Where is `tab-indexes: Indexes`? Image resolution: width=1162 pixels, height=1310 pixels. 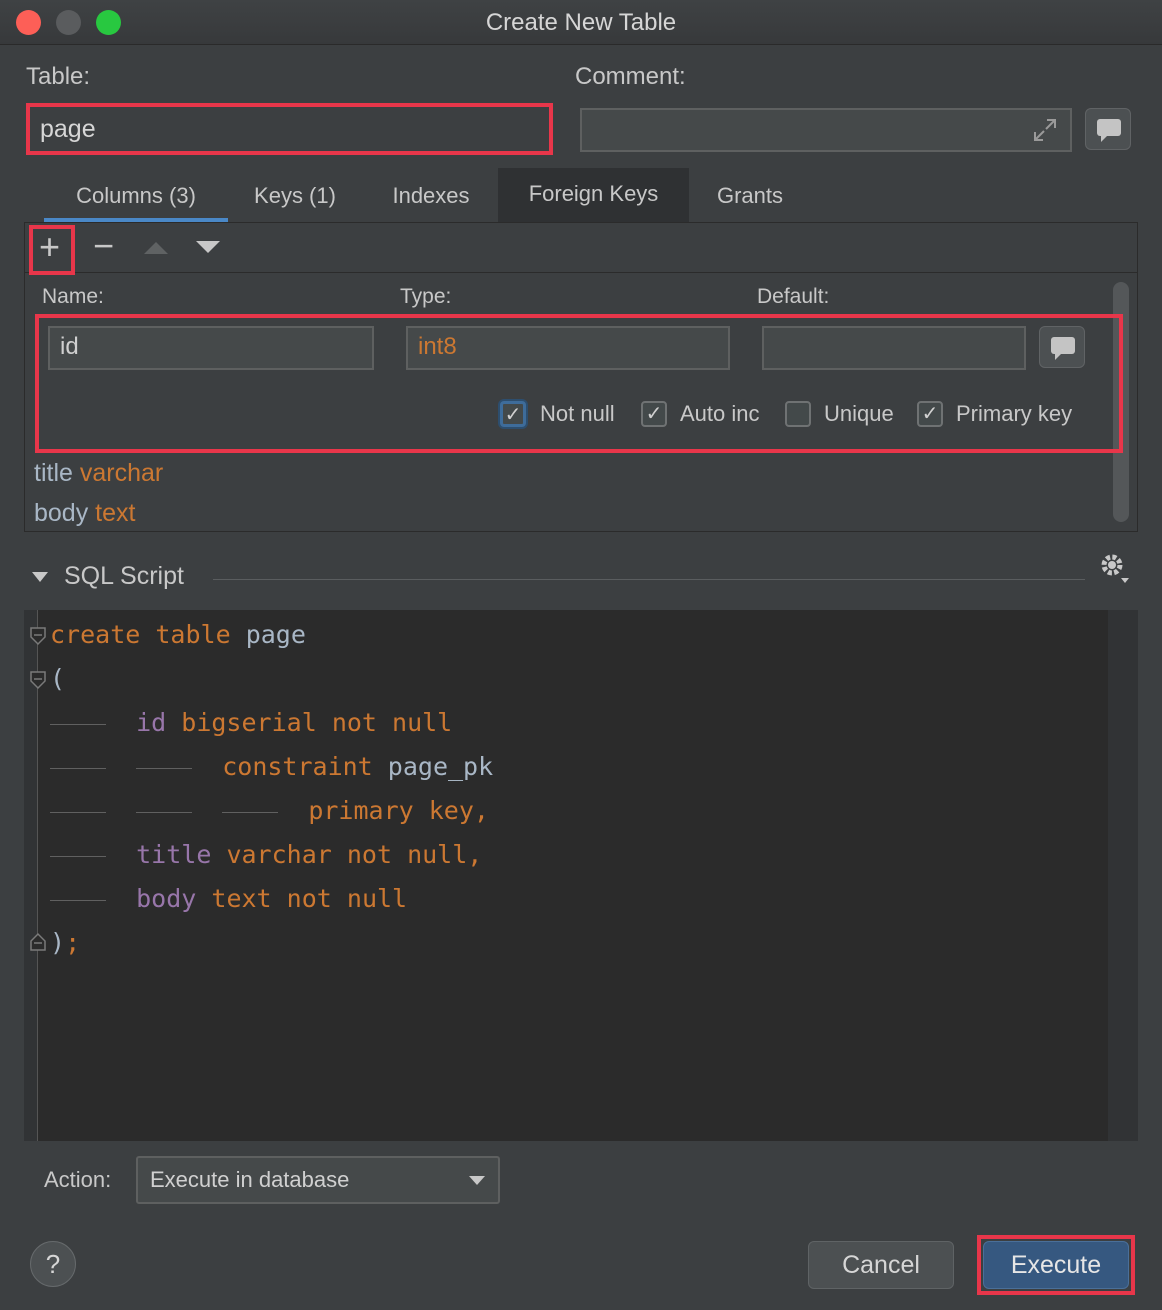 tab-indexes: Indexes is located at coordinates (431, 196).